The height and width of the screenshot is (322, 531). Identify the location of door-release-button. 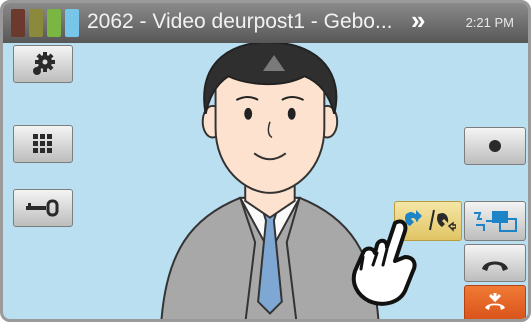
(43, 208).